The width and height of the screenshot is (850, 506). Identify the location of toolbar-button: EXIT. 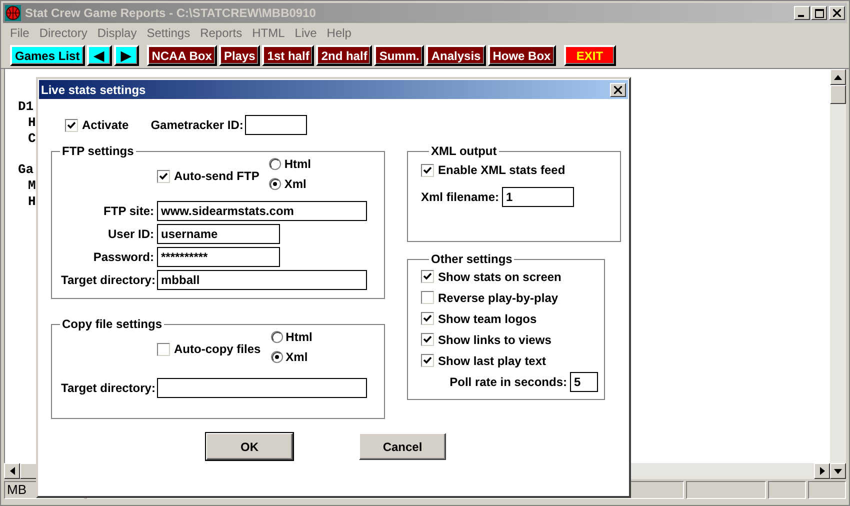
(590, 55).